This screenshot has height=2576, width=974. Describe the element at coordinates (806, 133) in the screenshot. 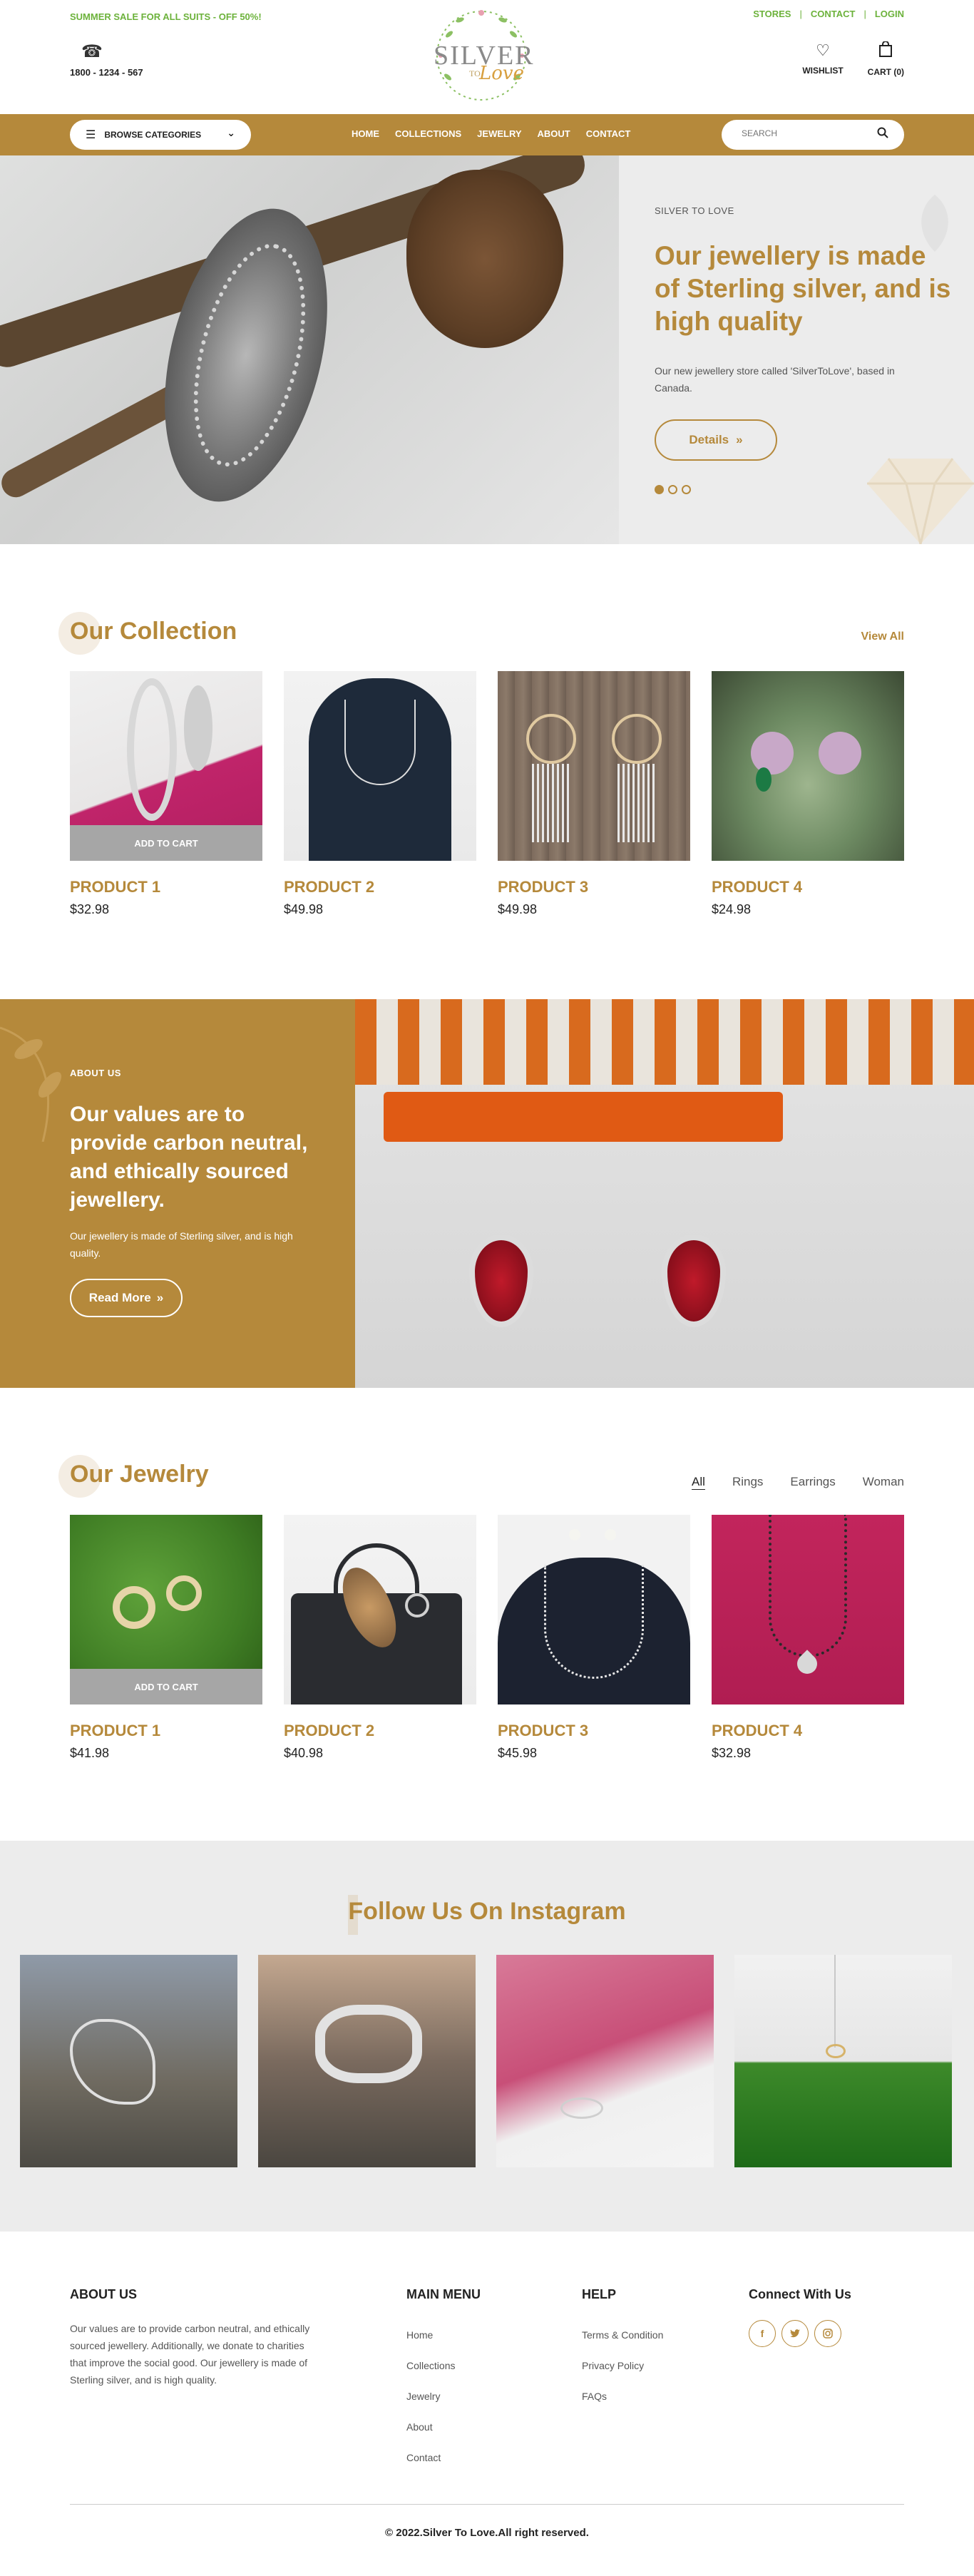

I see `search-input` at that location.